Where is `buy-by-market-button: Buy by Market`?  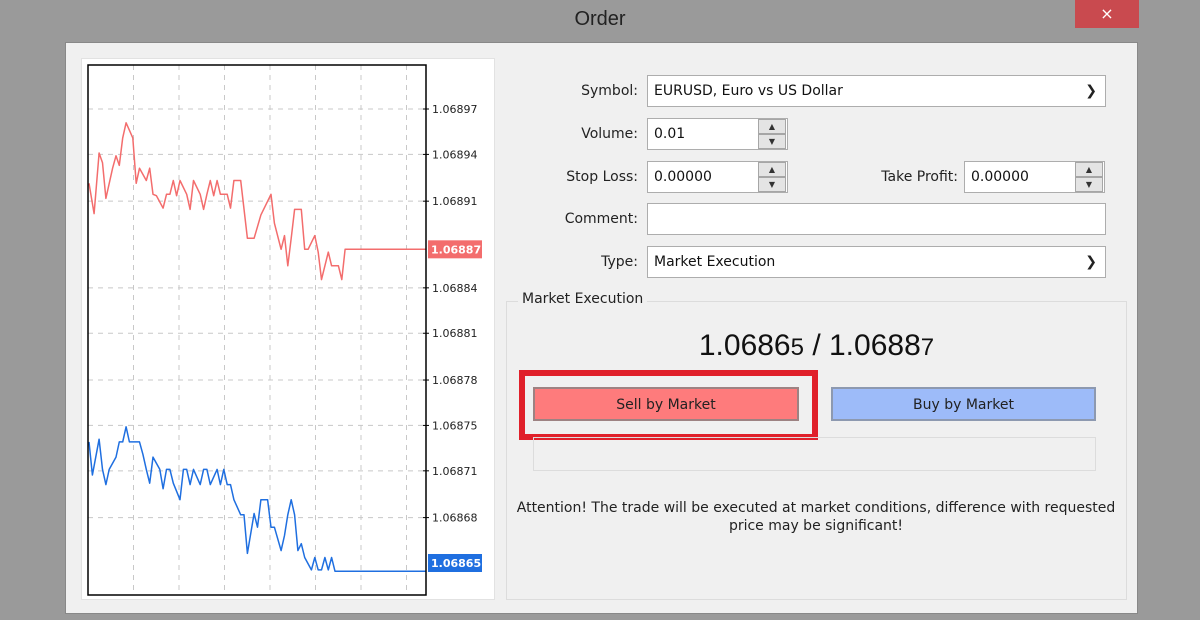 buy-by-market-button: Buy by Market is located at coordinates (963, 404).